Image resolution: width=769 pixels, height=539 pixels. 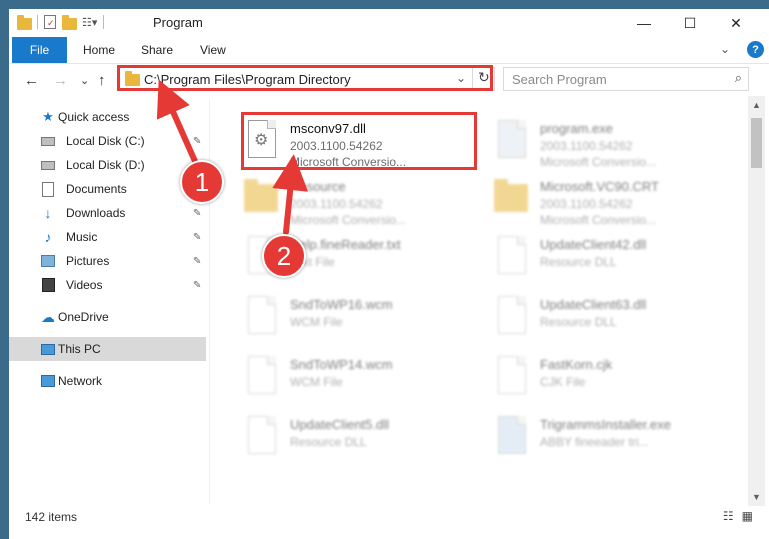 I want to click on file-detail: WCM File, so click(x=316, y=382).